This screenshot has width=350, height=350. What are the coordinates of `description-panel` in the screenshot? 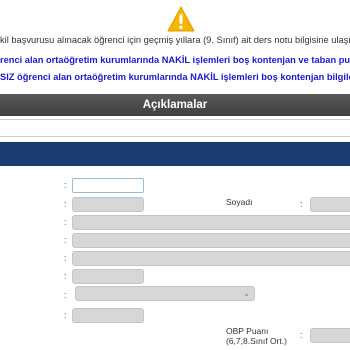 It's located at (175, 128).